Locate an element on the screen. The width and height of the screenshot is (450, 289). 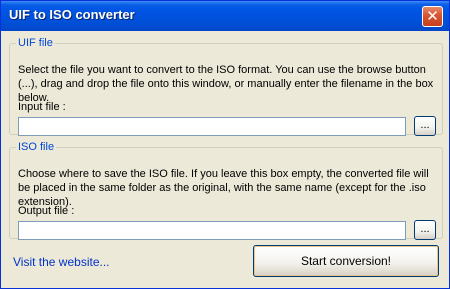
output-file-label: Output file : is located at coordinates (46, 211).